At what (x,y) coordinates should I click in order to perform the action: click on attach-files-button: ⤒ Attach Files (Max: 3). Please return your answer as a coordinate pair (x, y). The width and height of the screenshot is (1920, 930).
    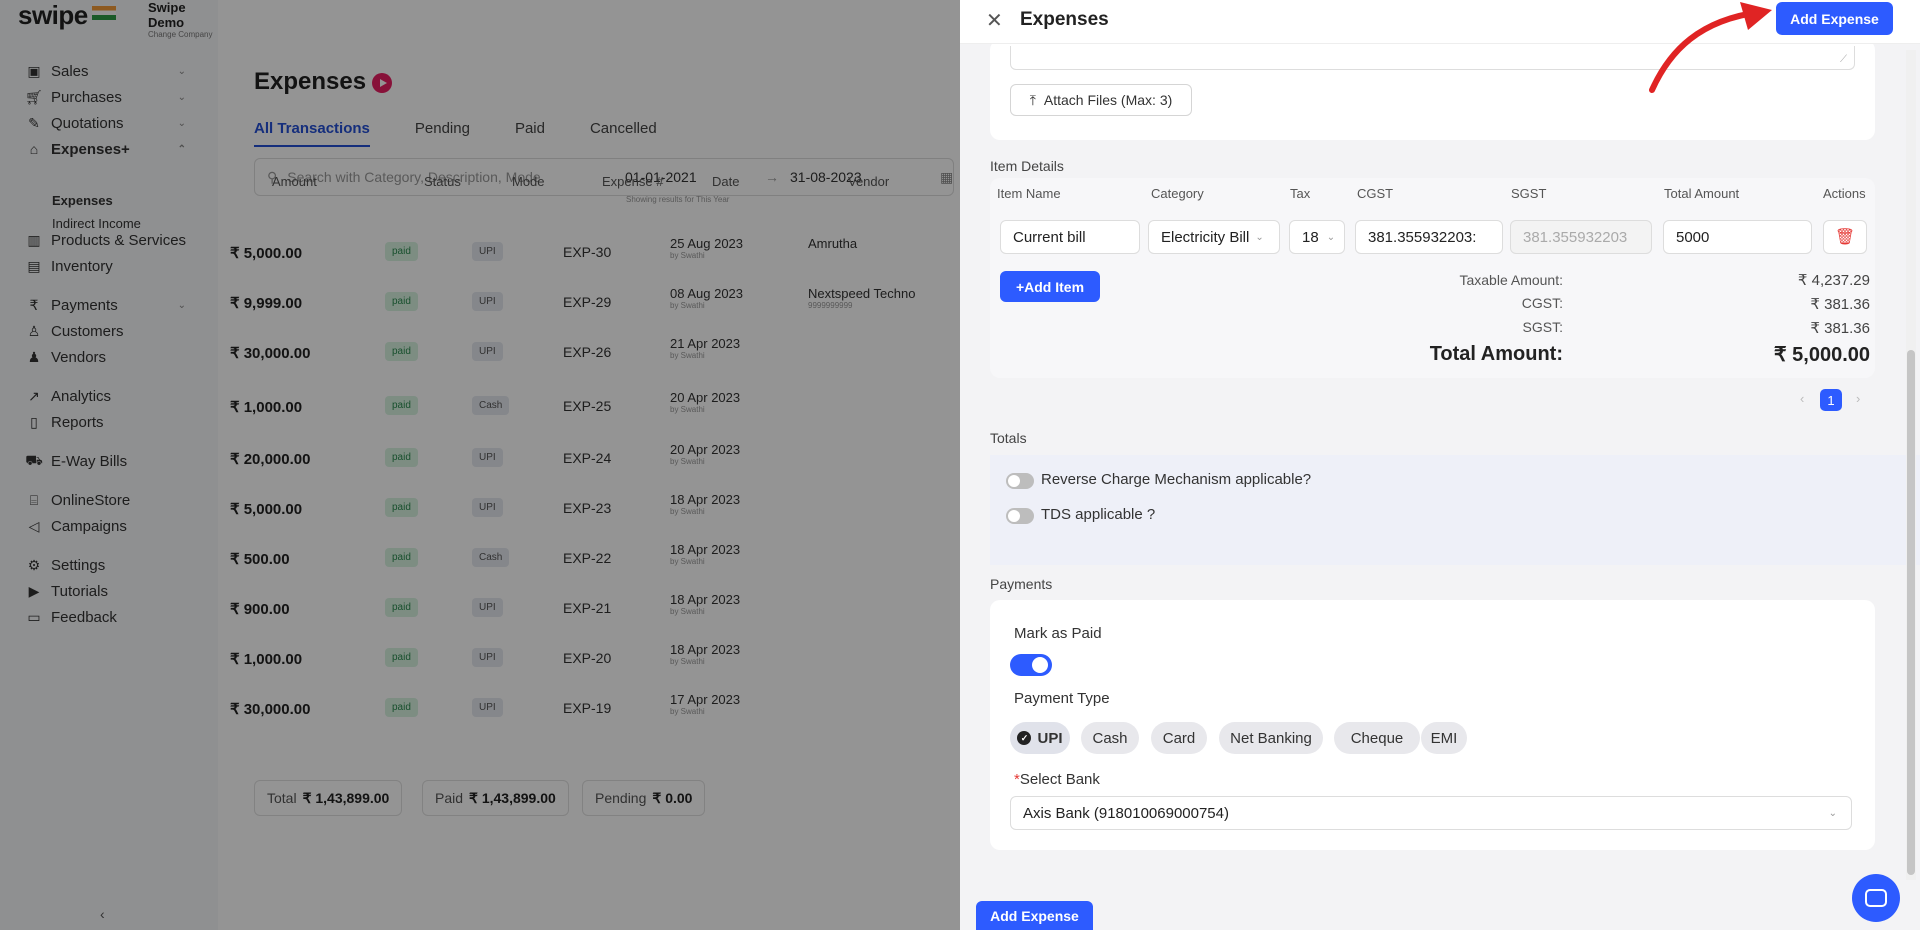
    Looking at the image, I should click on (1101, 100).